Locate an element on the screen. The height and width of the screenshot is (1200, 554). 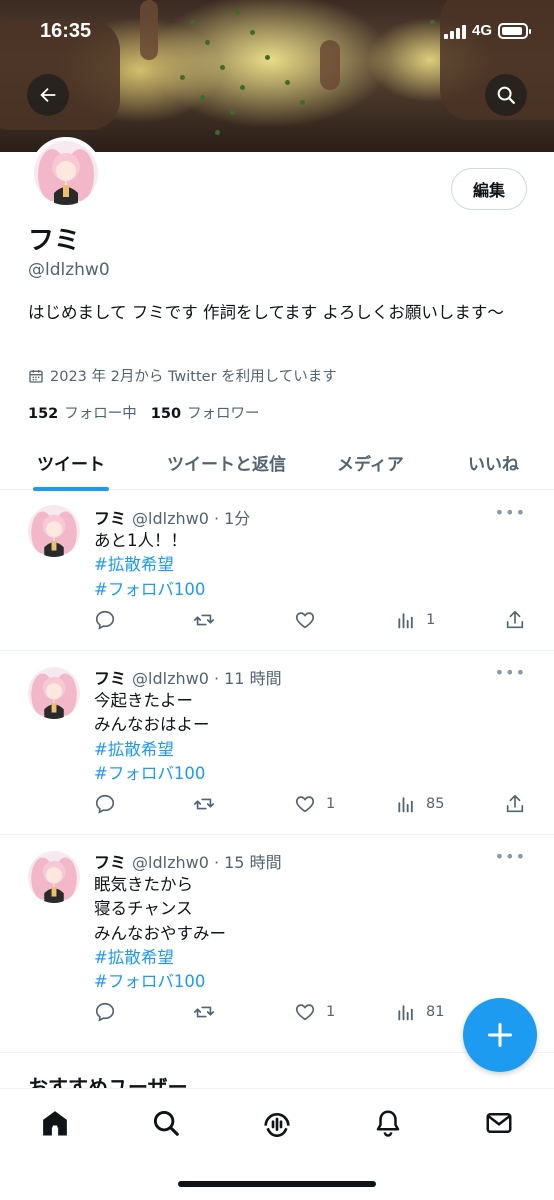
tab-tweets: ツイート is located at coordinates (71, 462).